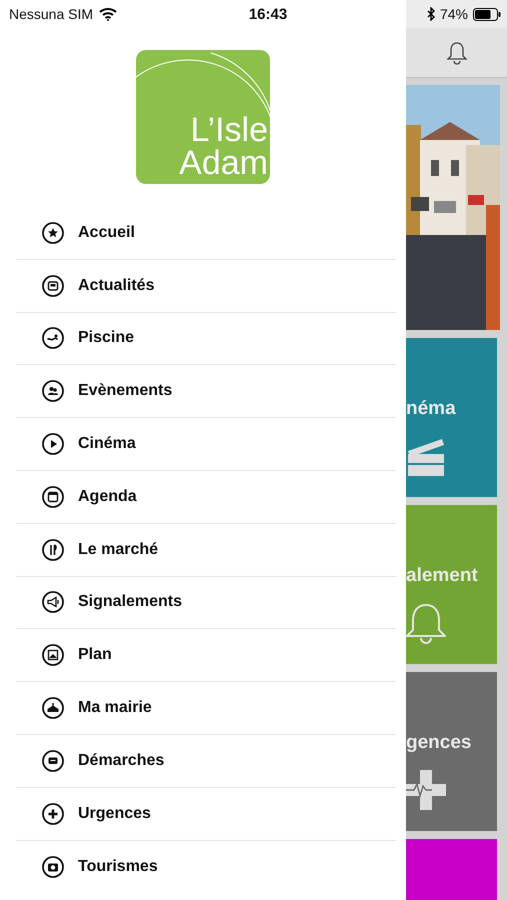 The height and width of the screenshot is (900, 507). Describe the element at coordinates (53, 761) in the screenshot. I see `chat-icon` at that location.